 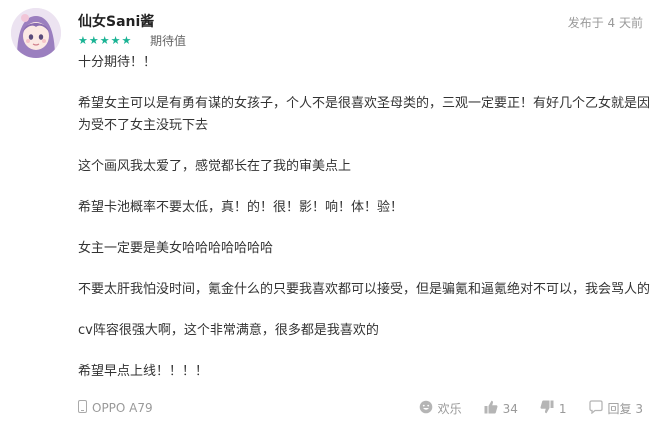 What do you see at coordinates (360, 410) in the screenshot?
I see `review-footer: OPPO A79 欢乐 34 1 回复 3` at bounding box center [360, 410].